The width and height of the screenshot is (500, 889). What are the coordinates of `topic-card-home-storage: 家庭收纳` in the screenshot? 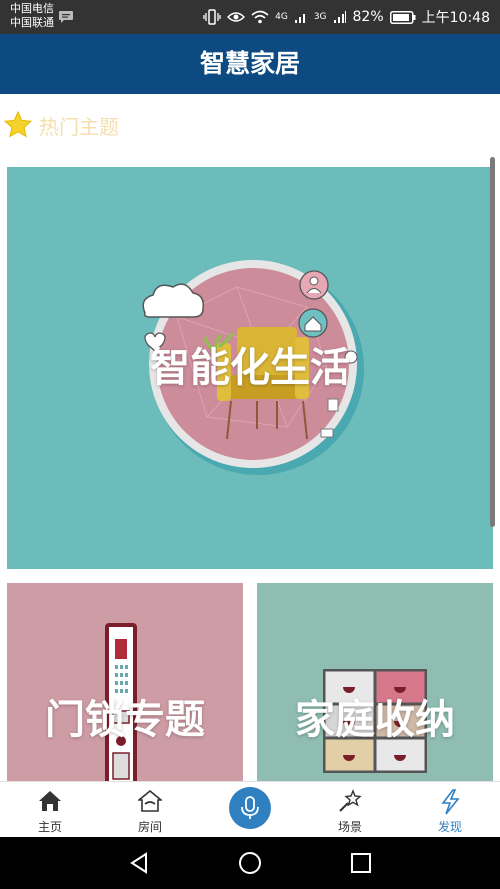 It's located at (375, 683).